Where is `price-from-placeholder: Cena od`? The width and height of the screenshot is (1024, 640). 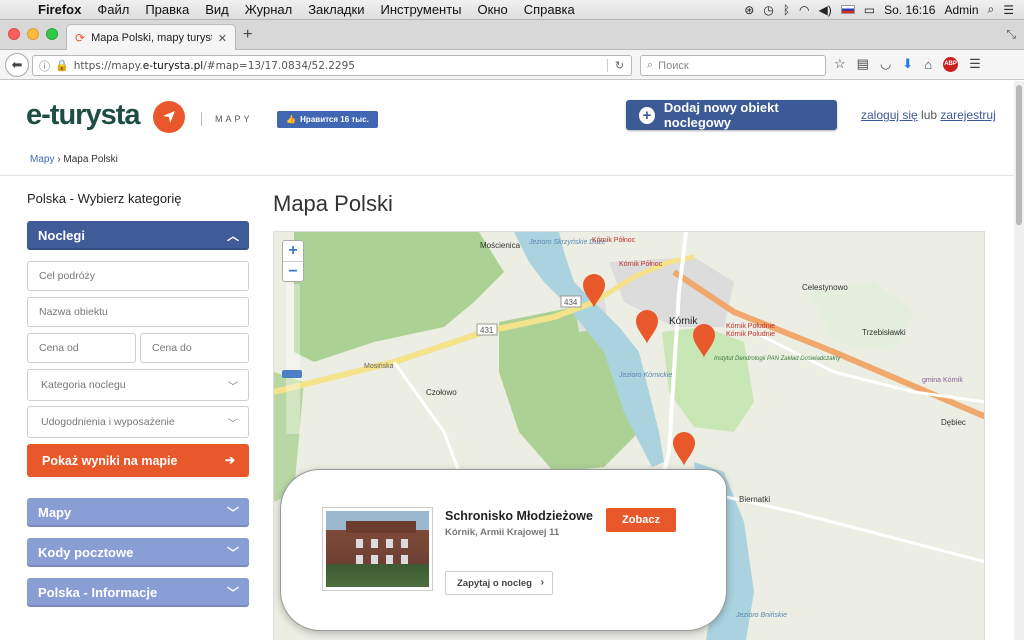
price-from-placeholder: Cena od is located at coordinates (59, 348).